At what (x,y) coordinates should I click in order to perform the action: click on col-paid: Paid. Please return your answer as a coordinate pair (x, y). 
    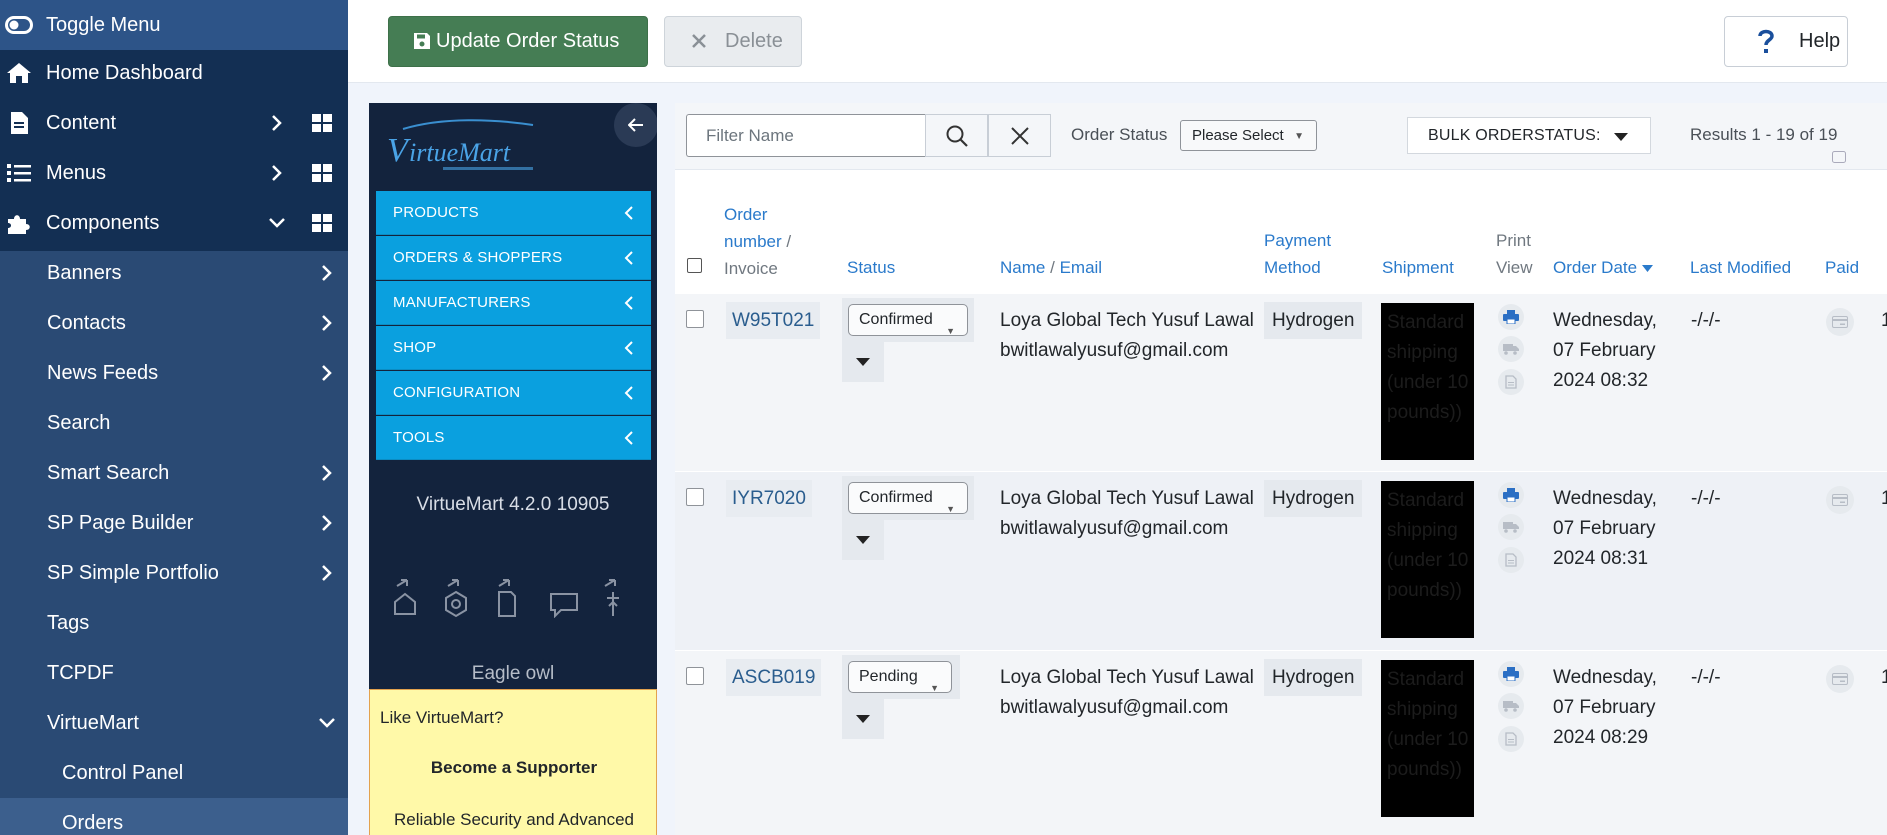
    Looking at the image, I should click on (1842, 267).